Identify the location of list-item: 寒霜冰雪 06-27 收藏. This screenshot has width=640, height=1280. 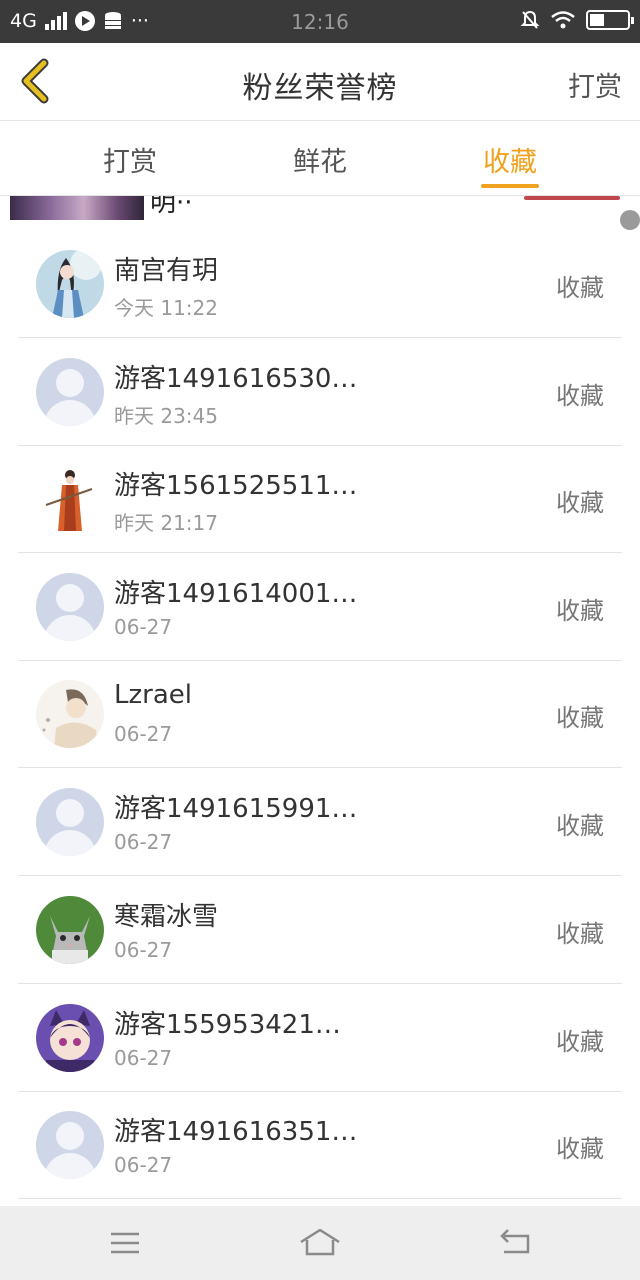
(320, 930).